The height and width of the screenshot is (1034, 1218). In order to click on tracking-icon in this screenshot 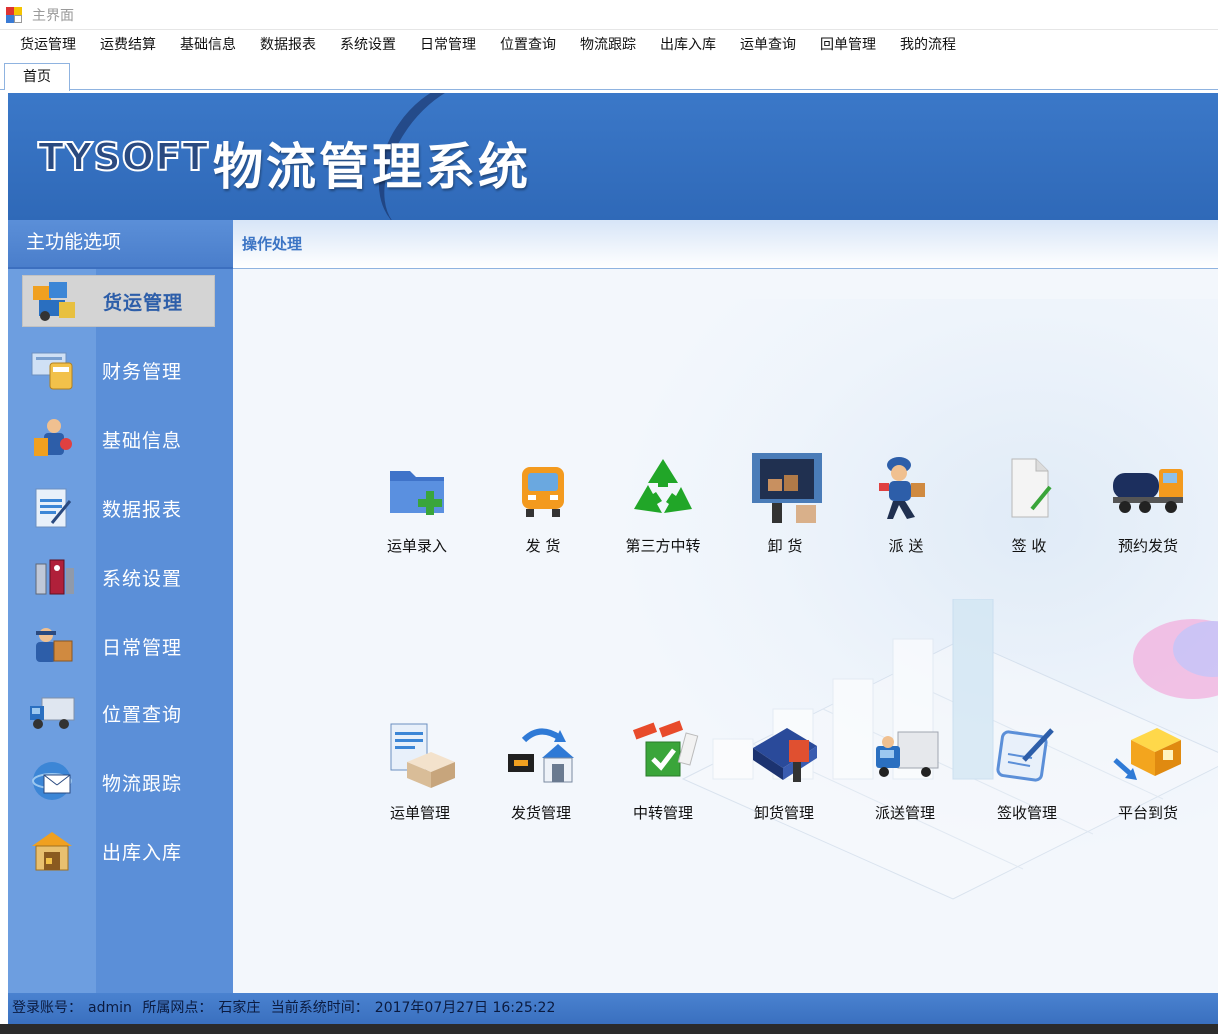, I will do `click(53, 782)`.